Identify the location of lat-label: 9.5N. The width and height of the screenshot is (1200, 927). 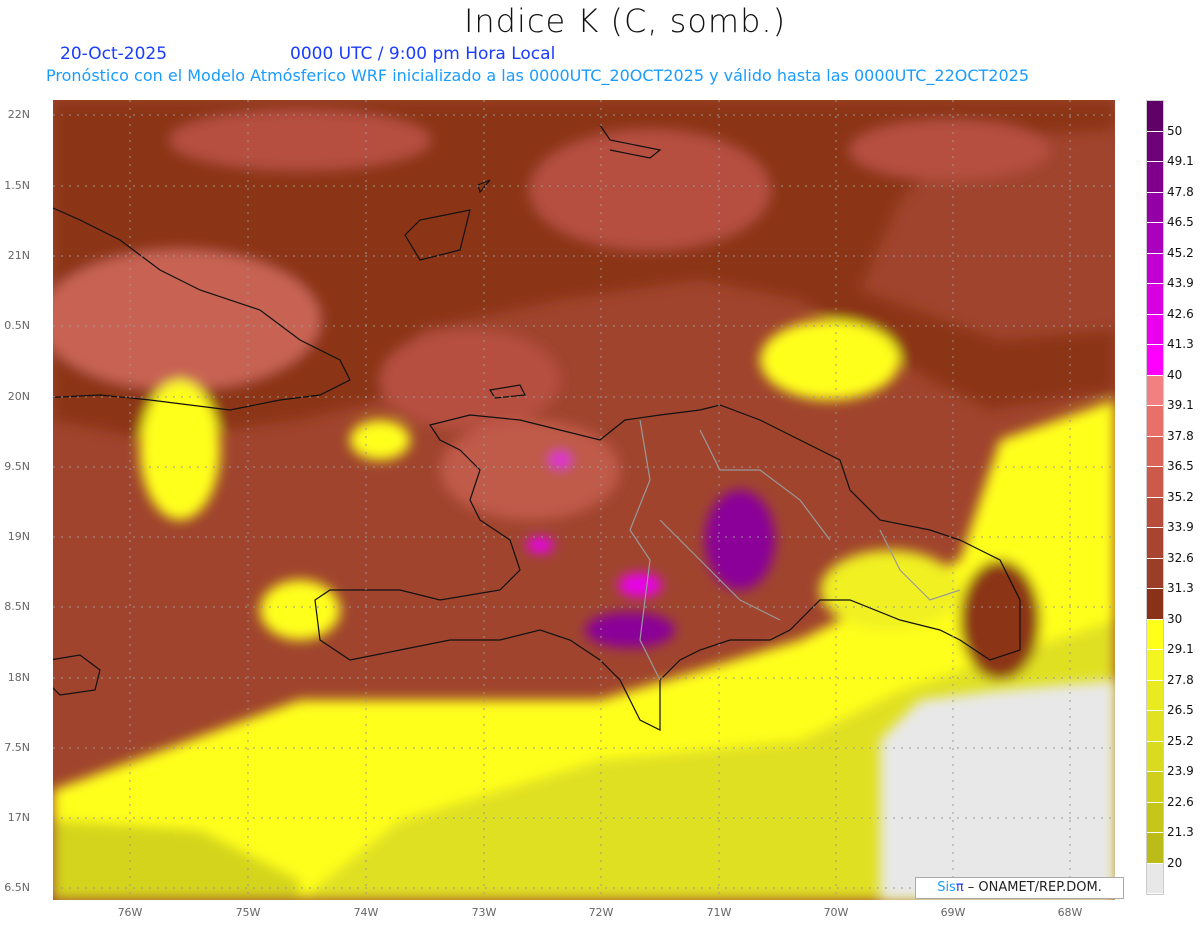
(17, 466).